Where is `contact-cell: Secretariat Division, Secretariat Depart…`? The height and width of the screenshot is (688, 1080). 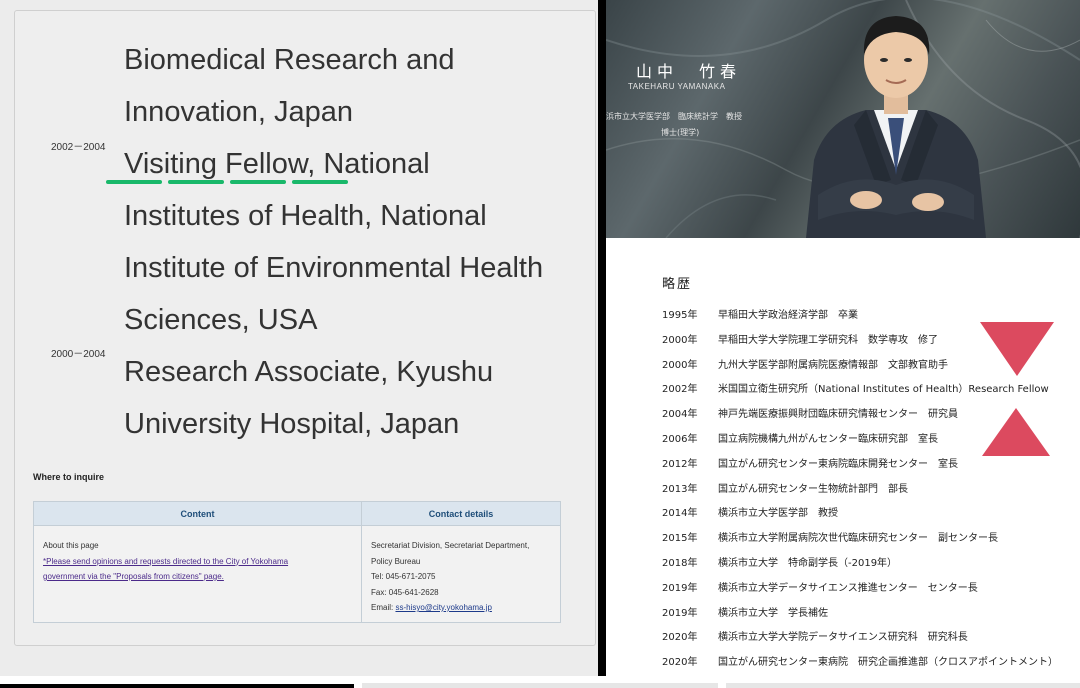 contact-cell: Secretariat Division, Secretariat Depart… is located at coordinates (461, 574).